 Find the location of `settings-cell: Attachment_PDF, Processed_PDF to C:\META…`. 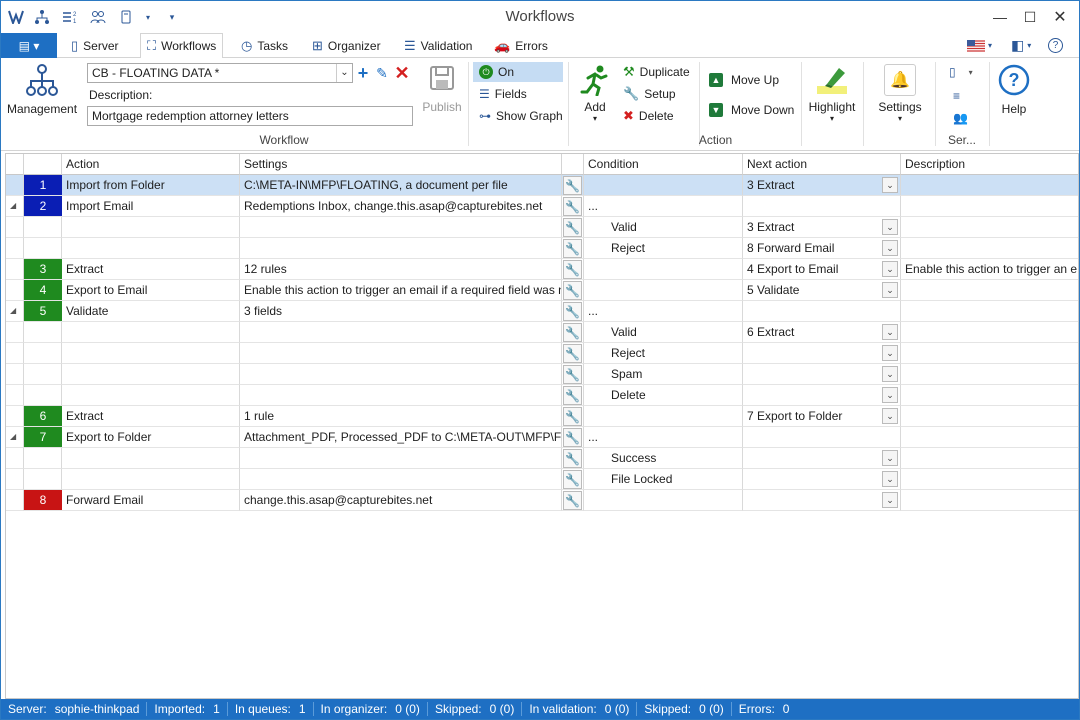

settings-cell: Attachment_PDF, Processed_PDF to C:\META… is located at coordinates (401, 437).